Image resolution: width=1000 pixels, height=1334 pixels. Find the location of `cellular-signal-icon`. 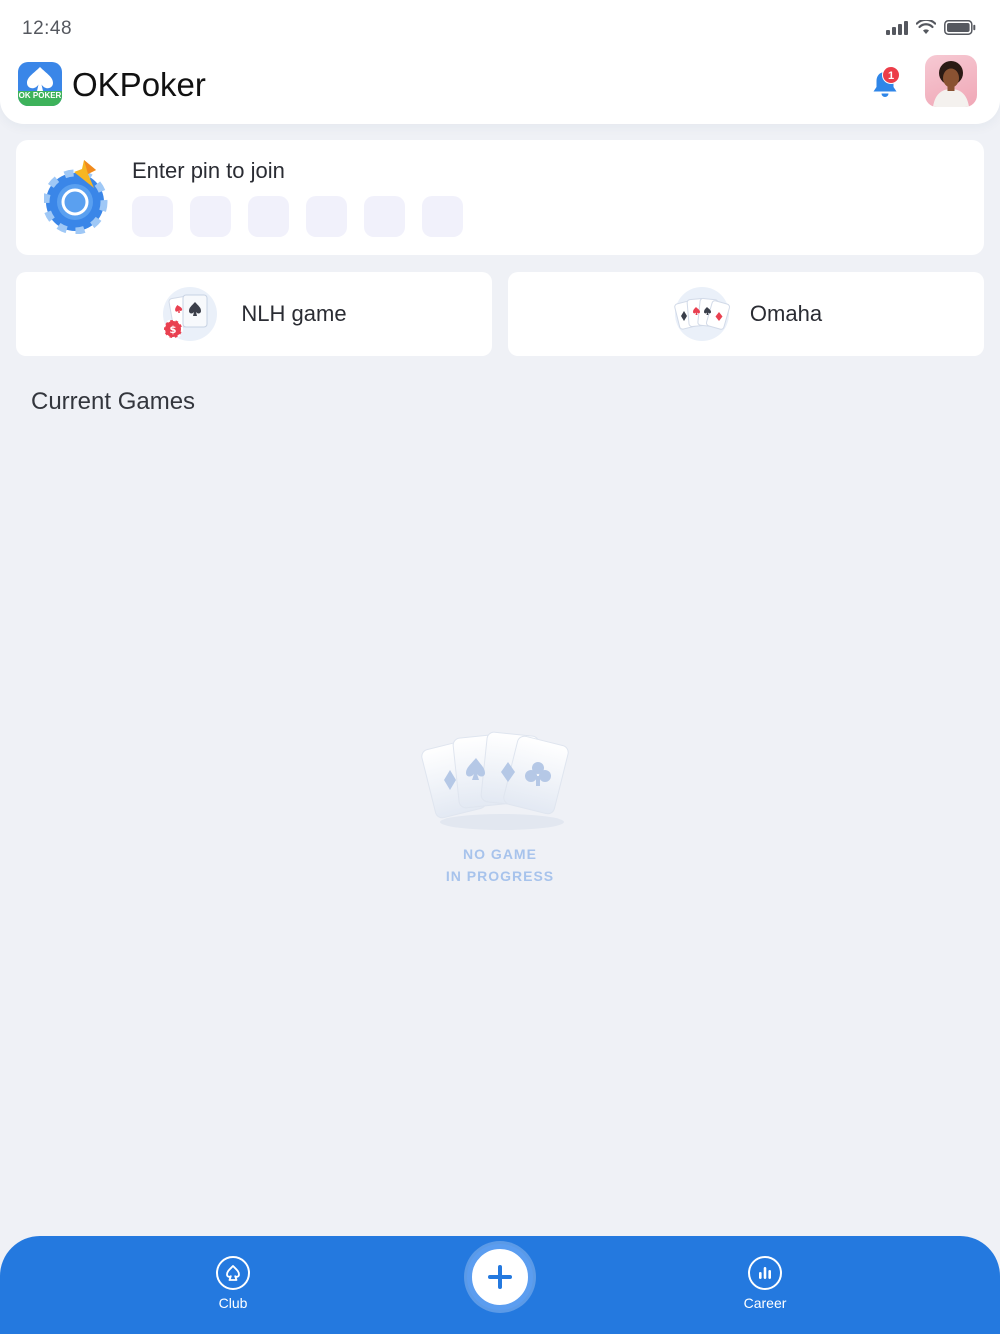

cellular-signal-icon is located at coordinates (897, 27).